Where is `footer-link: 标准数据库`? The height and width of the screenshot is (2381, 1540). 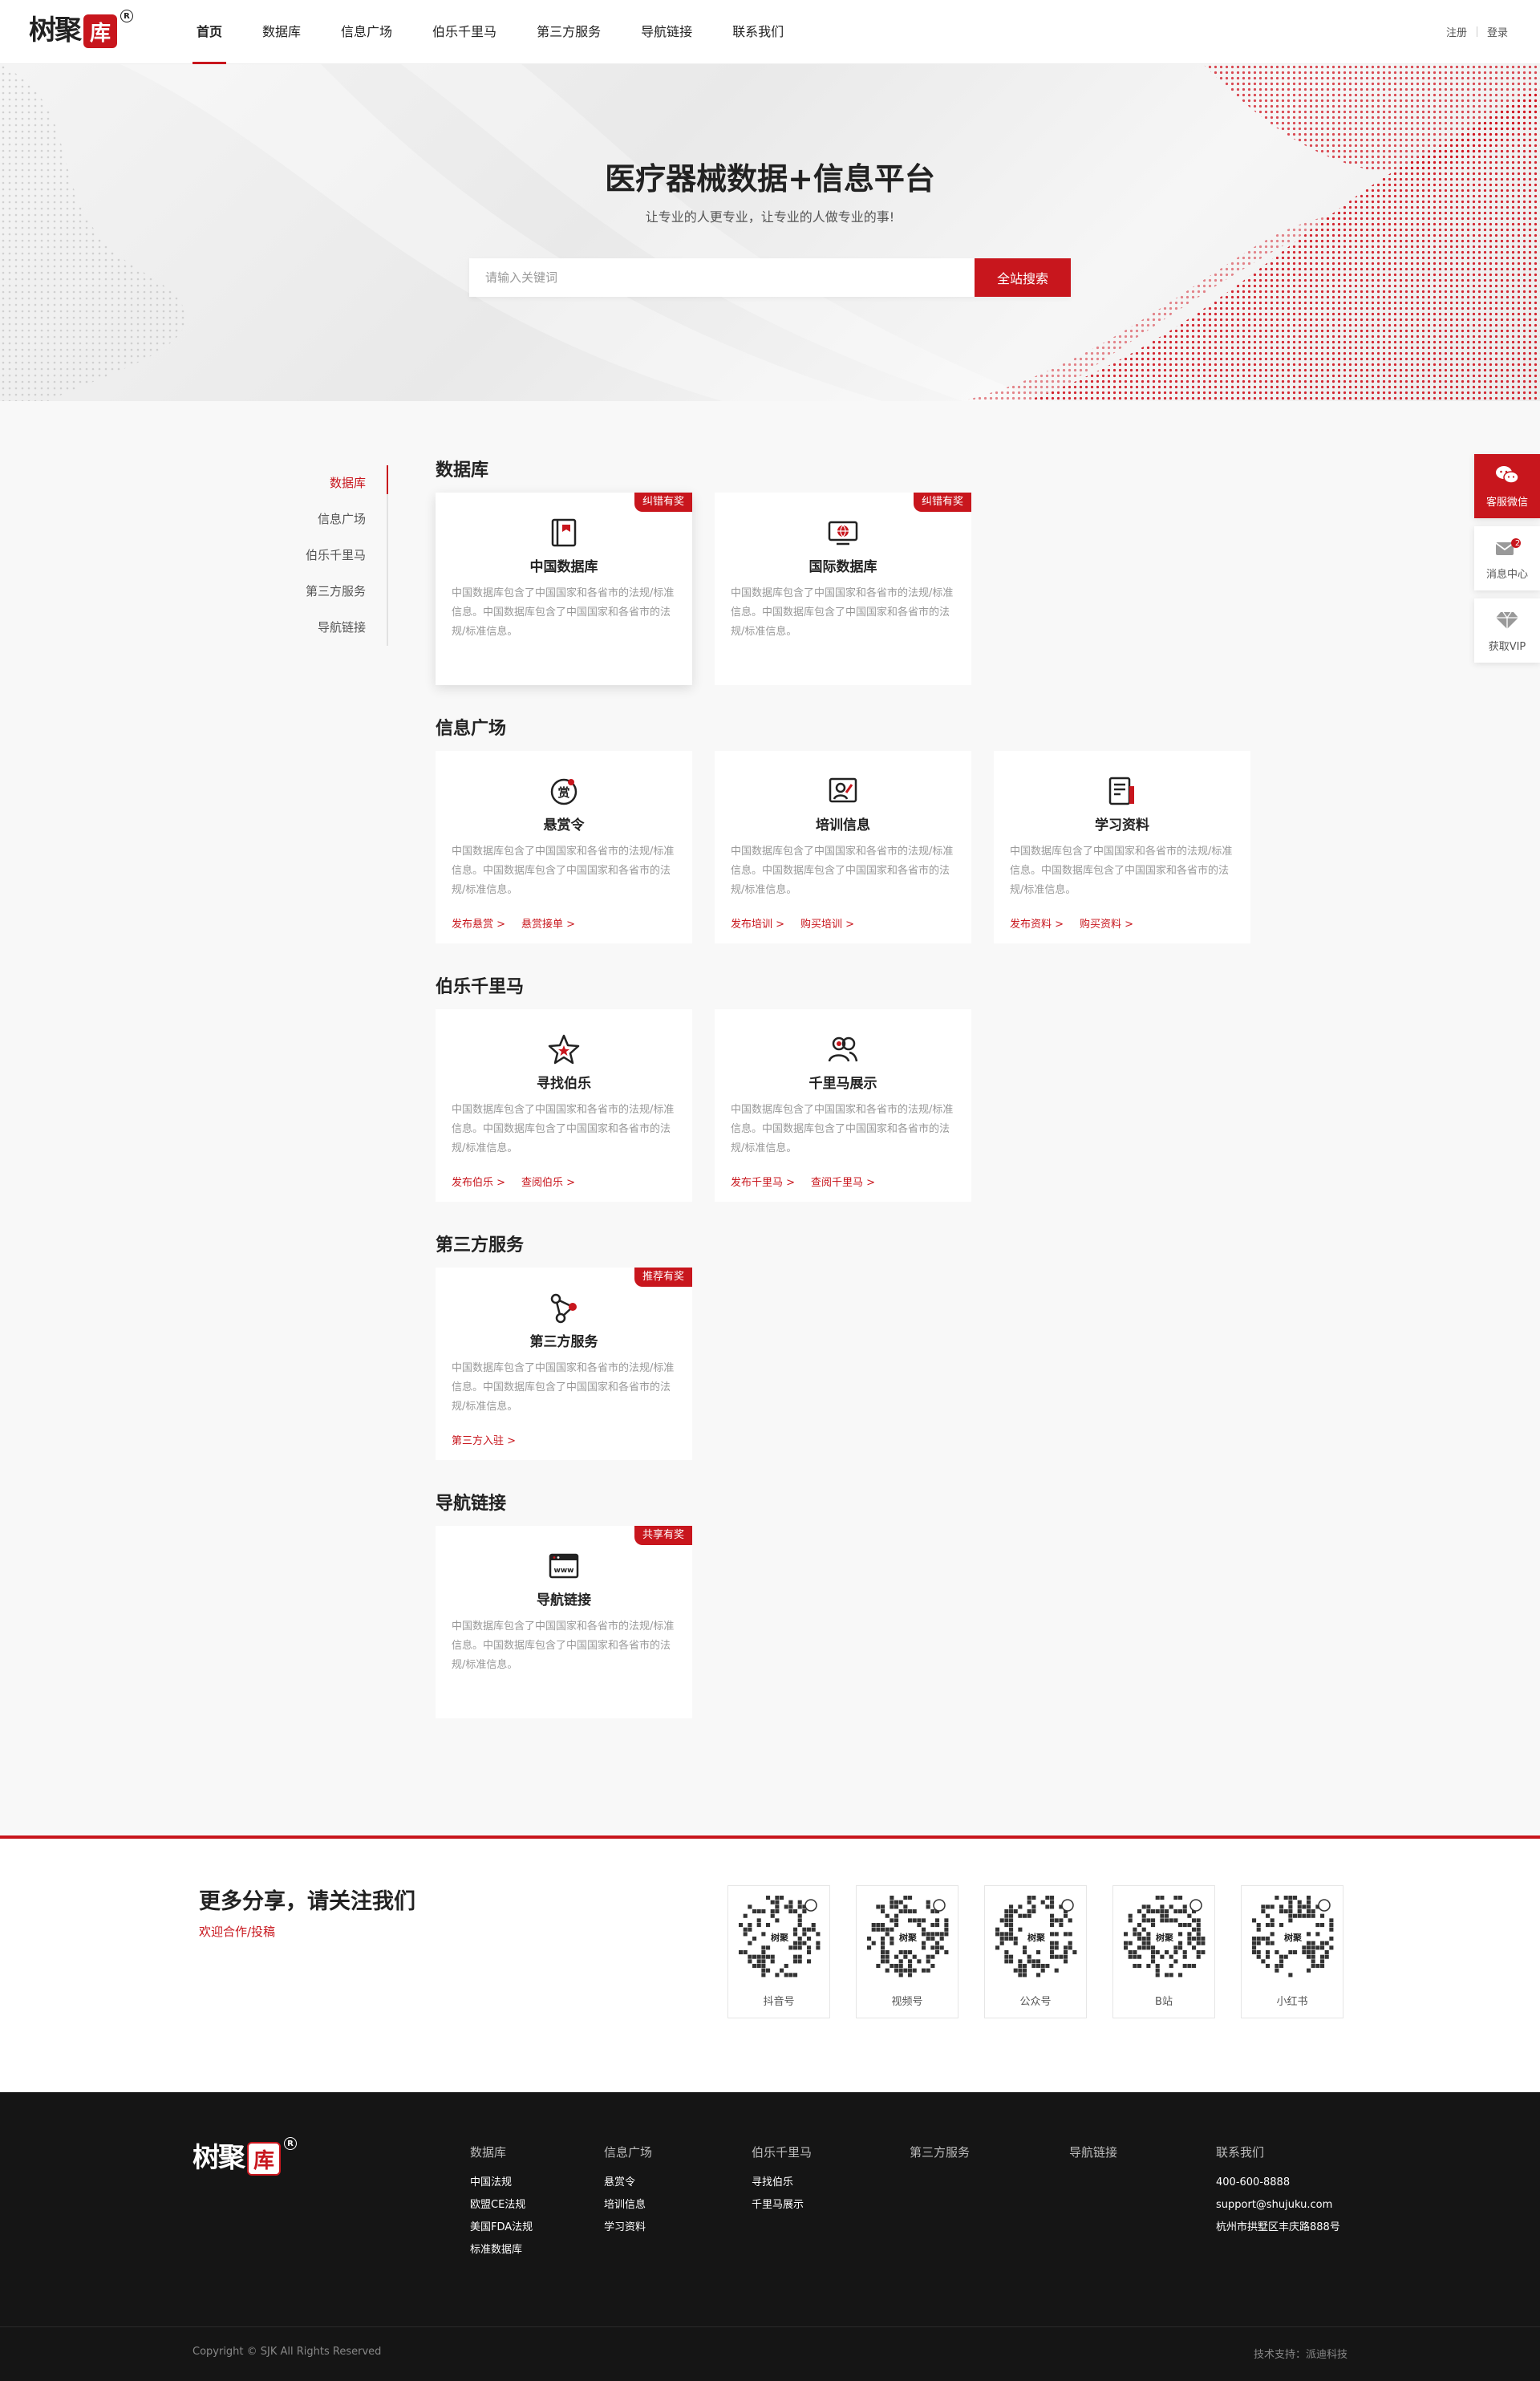 footer-link: 标准数据库 is located at coordinates (501, 2250).